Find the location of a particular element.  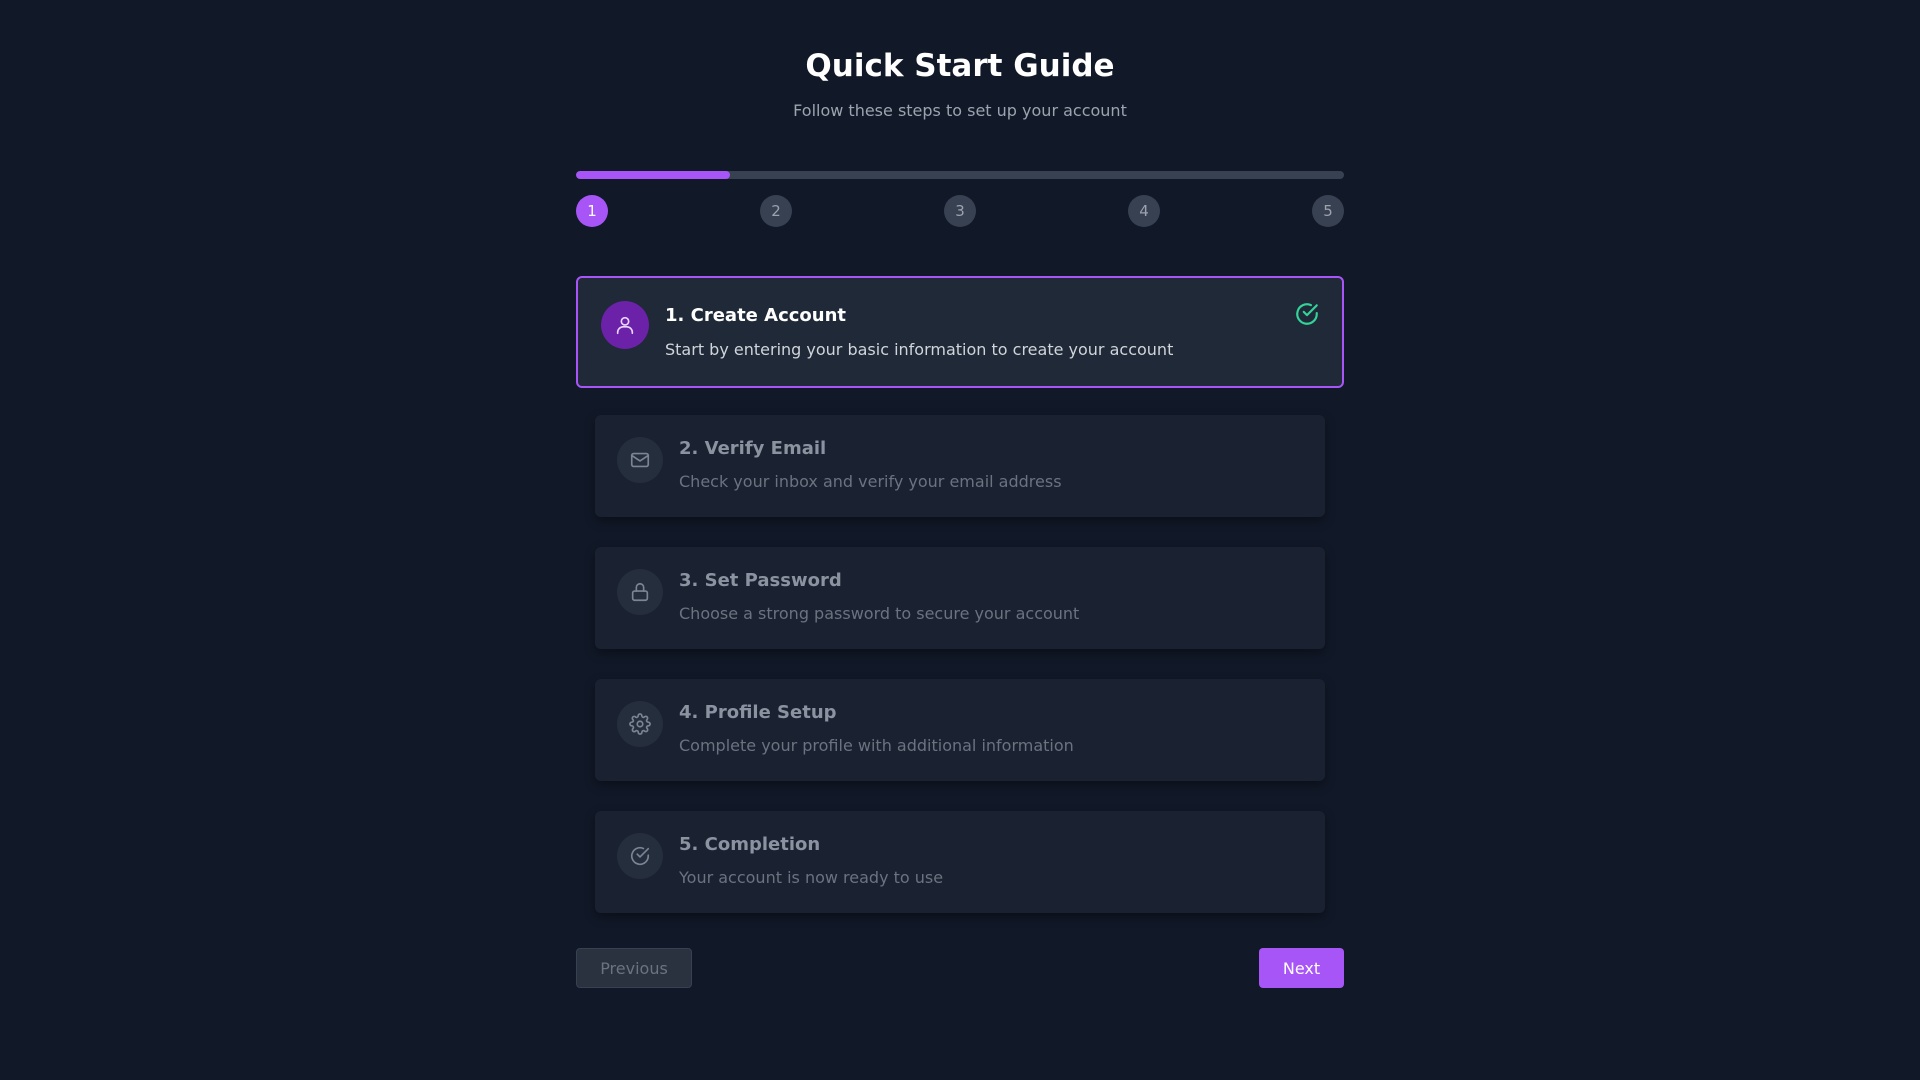

user-icon is located at coordinates (625, 325).